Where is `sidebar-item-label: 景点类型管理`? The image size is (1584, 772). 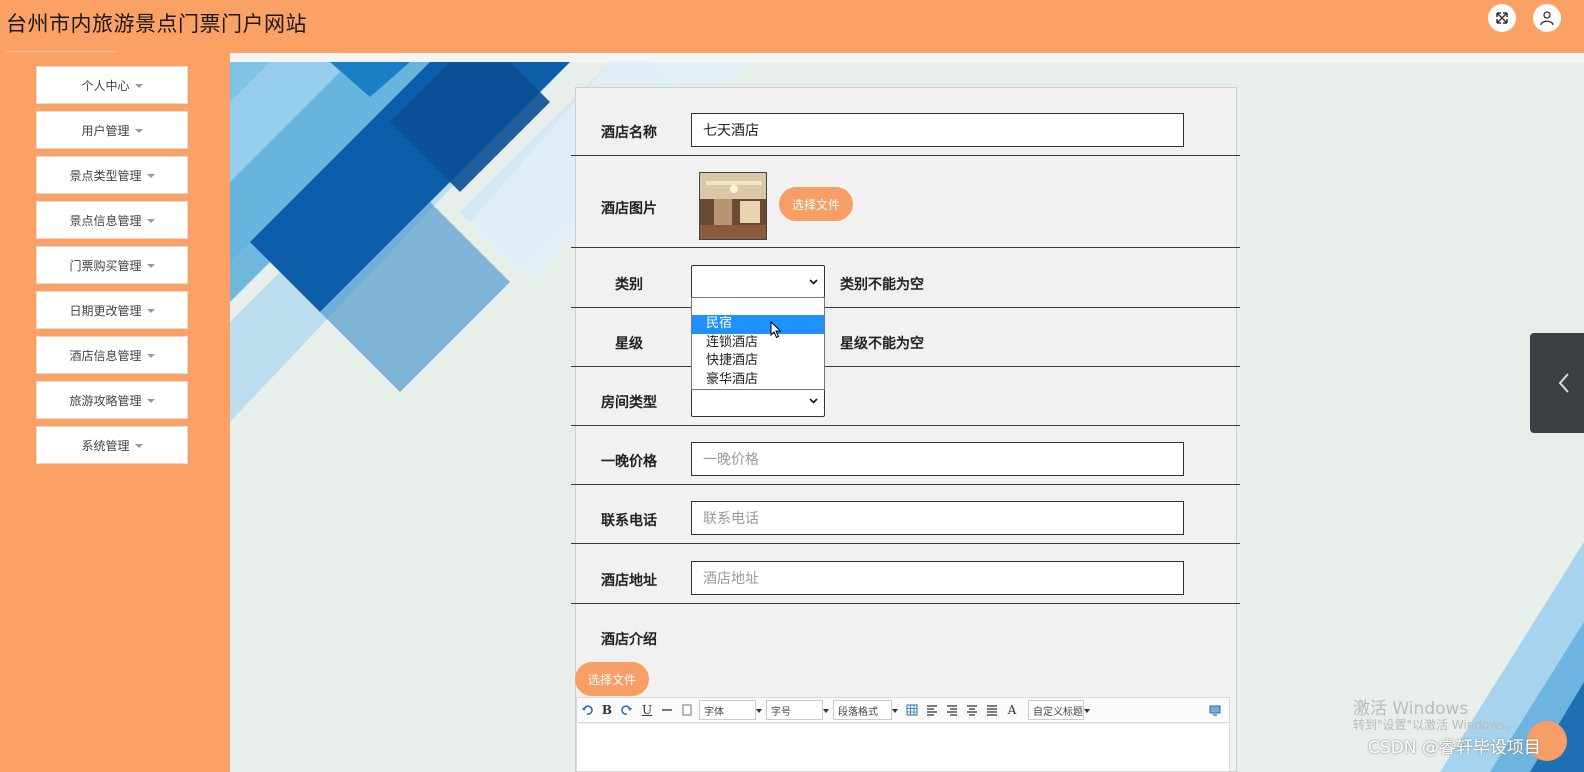 sidebar-item-label: 景点类型管理 is located at coordinates (105, 175).